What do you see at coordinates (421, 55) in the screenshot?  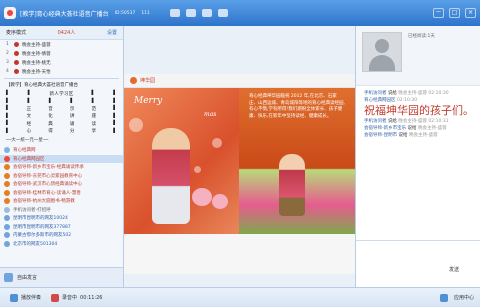 I see `profile-info: 已经阅读:1天` at bounding box center [421, 55].